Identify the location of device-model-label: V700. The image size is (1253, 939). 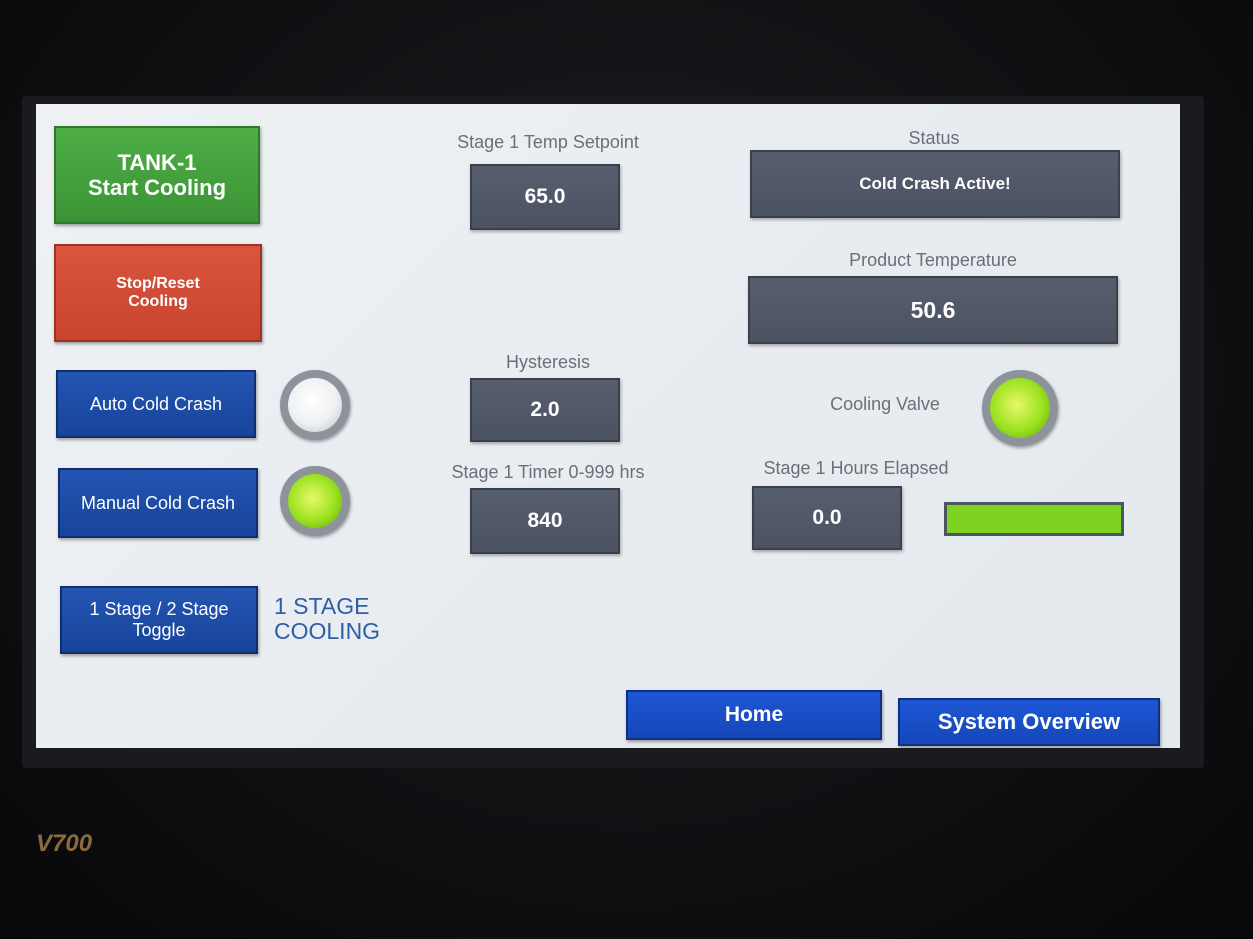
(64, 843).